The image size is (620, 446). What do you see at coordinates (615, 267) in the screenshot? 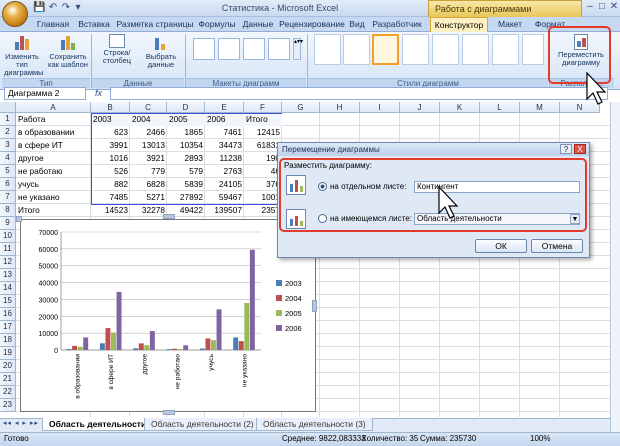
I see `vertical-scrollbar` at bounding box center [615, 267].